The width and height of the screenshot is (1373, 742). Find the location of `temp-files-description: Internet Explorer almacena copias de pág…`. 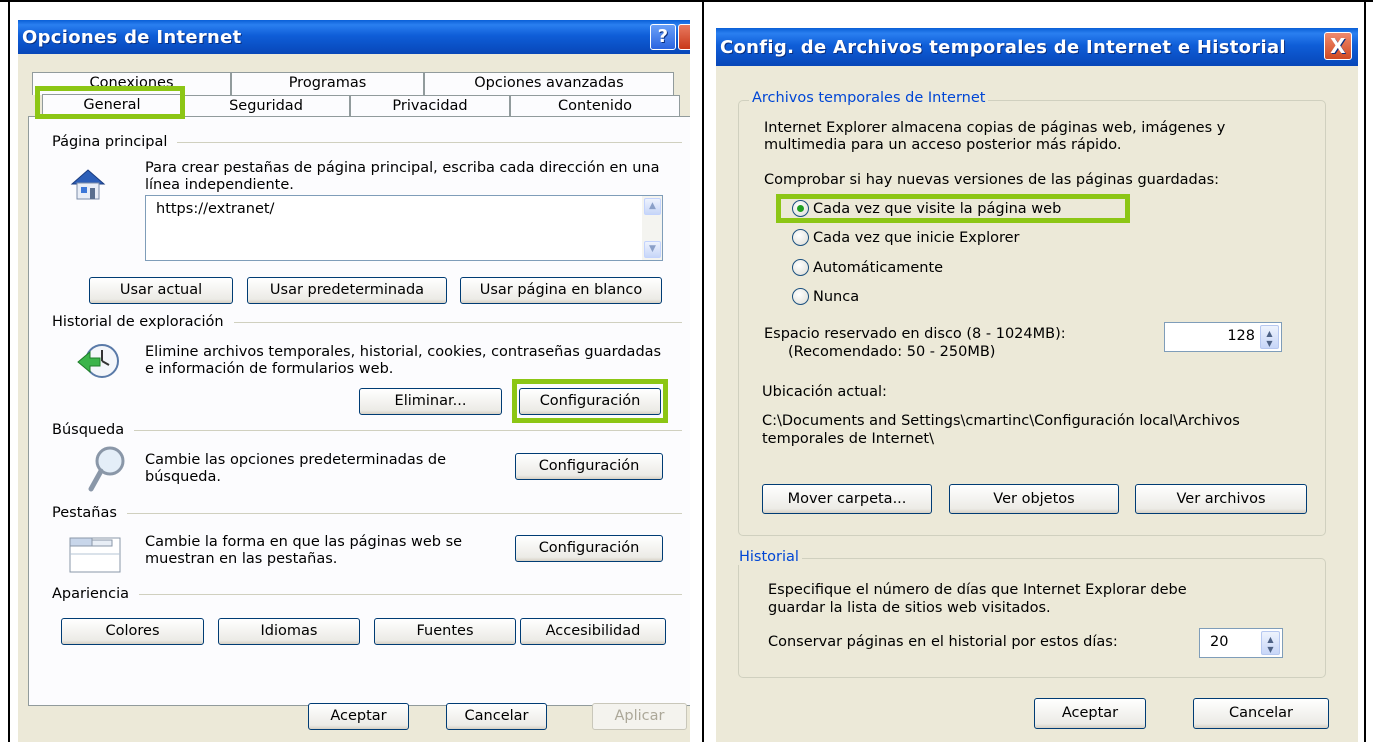

temp-files-description: Internet Explorer almacena copias de pág… is located at coordinates (995, 136).